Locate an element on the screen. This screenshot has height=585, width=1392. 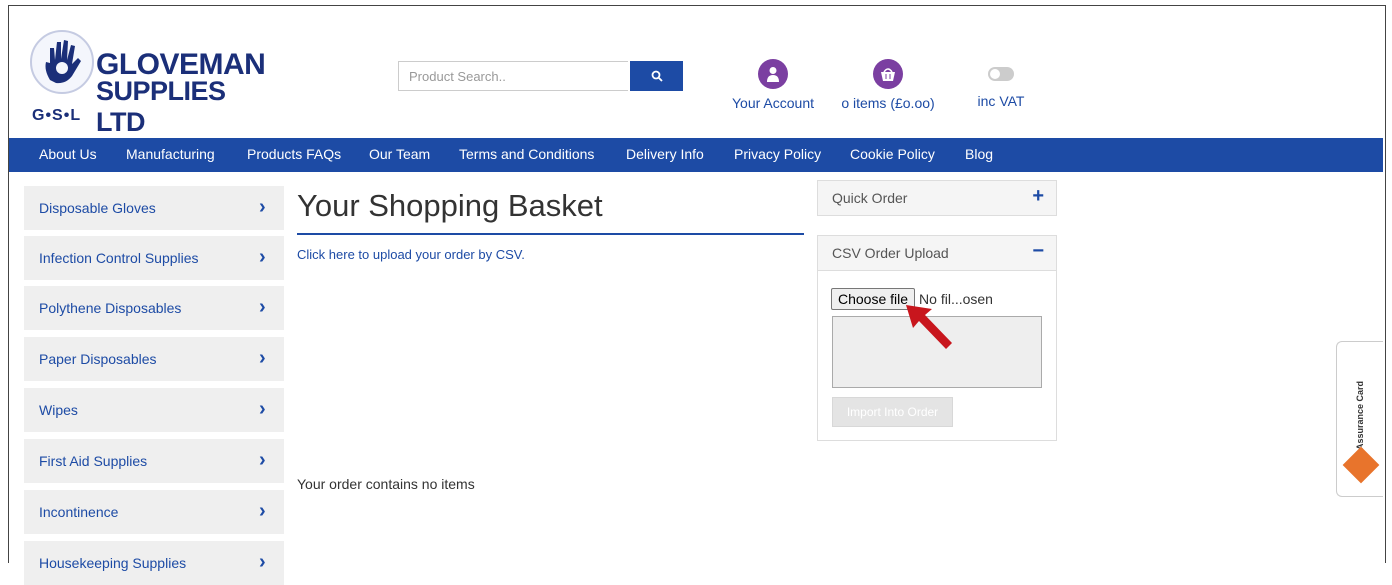
sidebar-item-label: First Aid Supplies is located at coordinates (93, 461).